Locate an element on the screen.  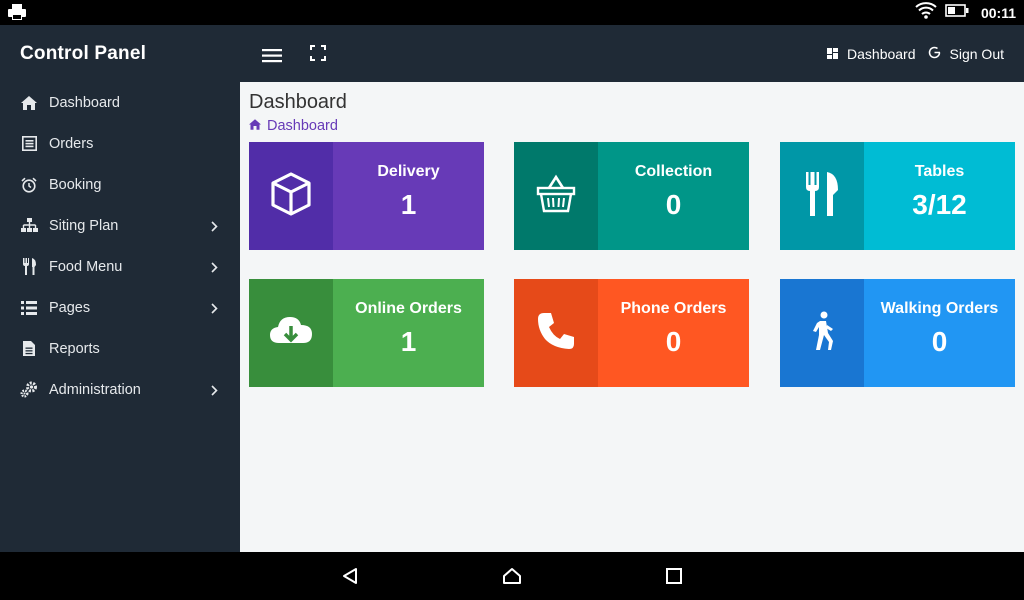
card-body: Online Orders 1 is located at coordinates (408, 333).